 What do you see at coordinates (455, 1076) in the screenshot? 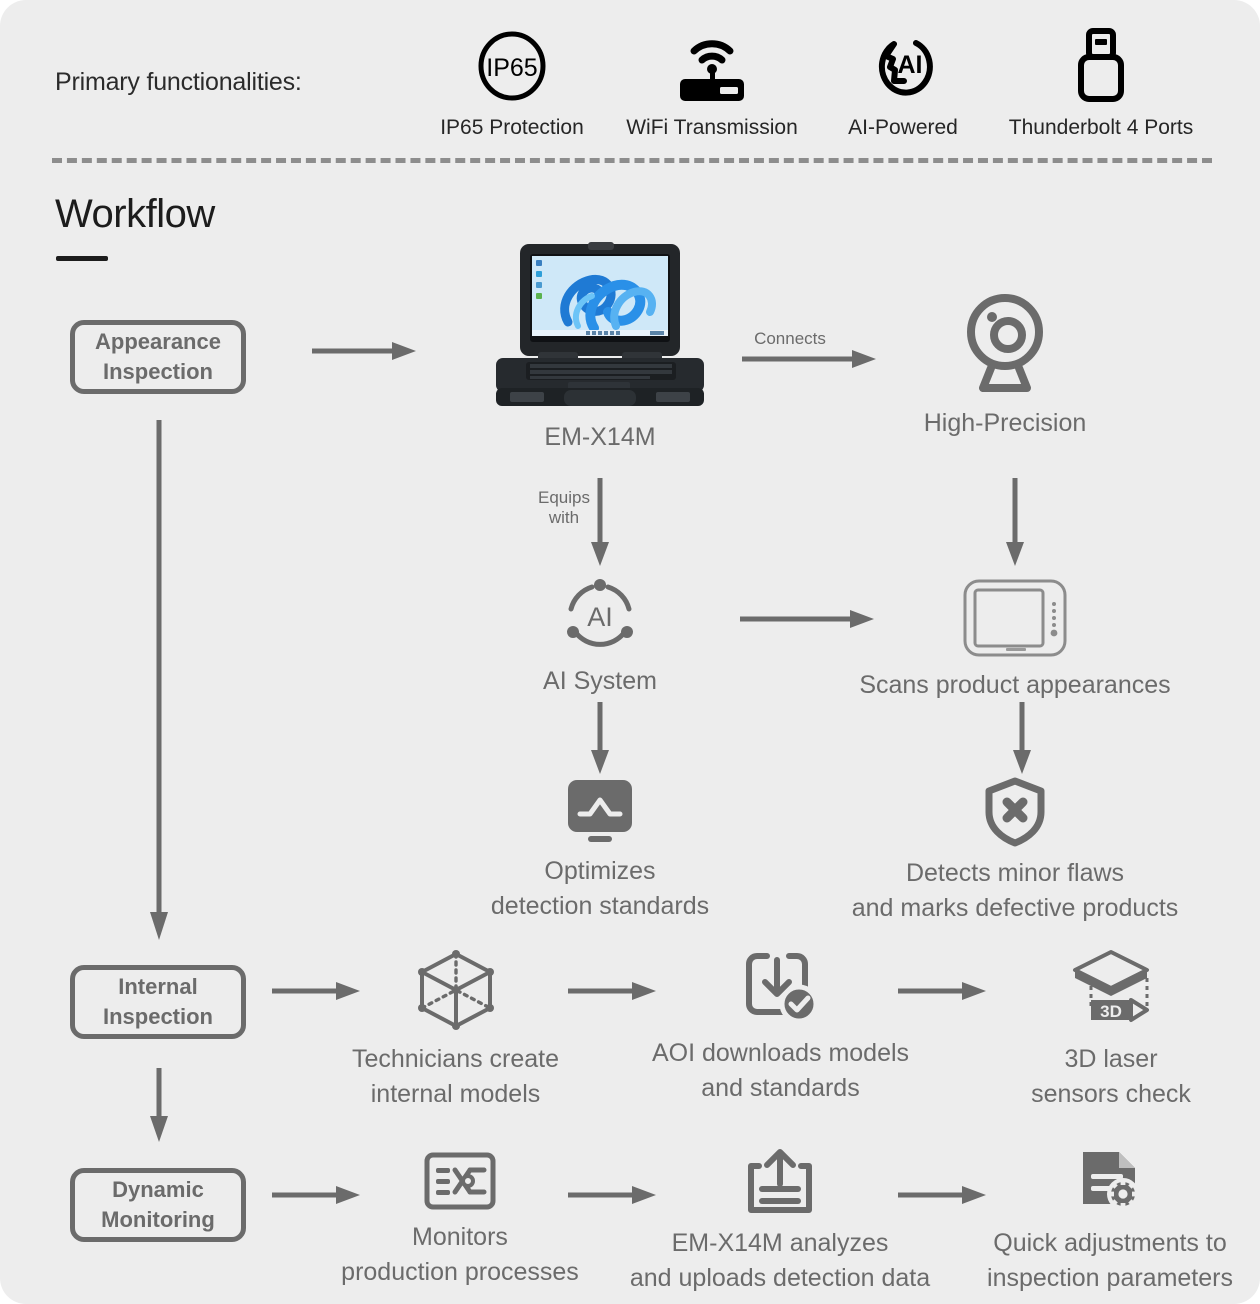
I see `node-caption: Technicians create internal models` at bounding box center [455, 1076].